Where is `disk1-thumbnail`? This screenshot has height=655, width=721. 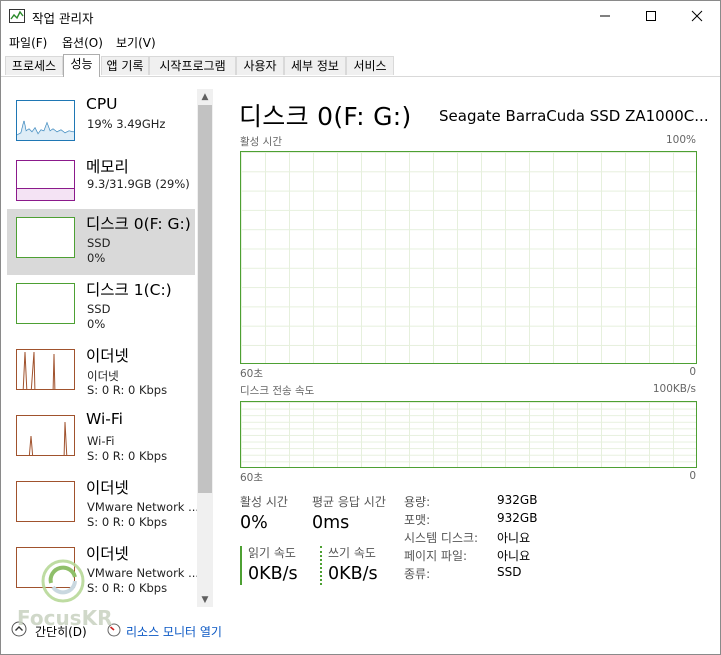
disk1-thumbnail is located at coordinates (45, 303).